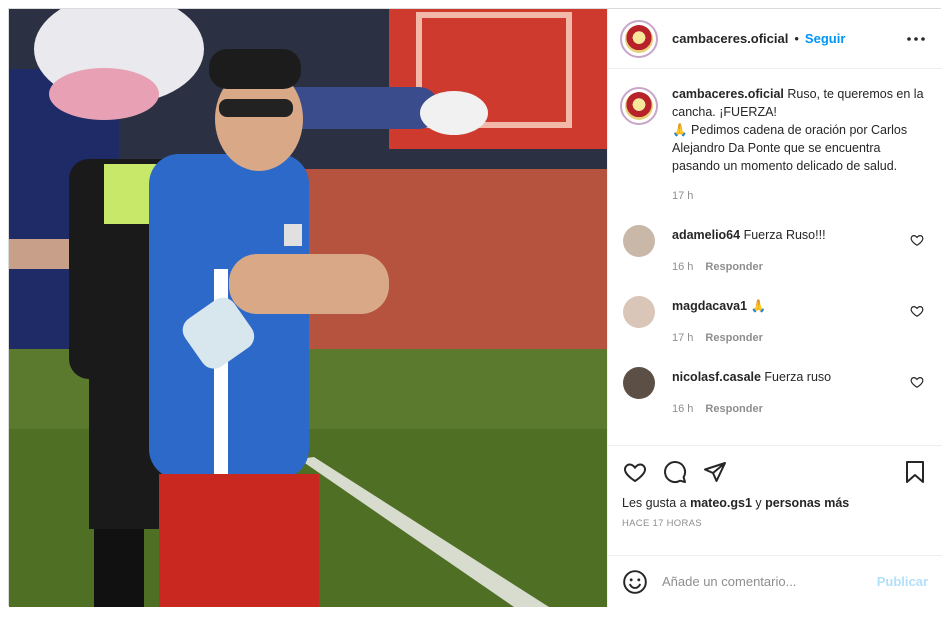  Describe the element at coordinates (758, 503) in the screenshot. I see `likes-middle: y` at that location.